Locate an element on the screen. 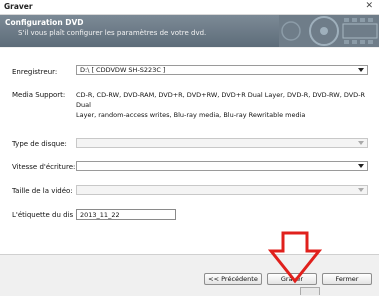 This screenshot has width=379, height=296. previous-button: << Précédente is located at coordinates (233, 279).